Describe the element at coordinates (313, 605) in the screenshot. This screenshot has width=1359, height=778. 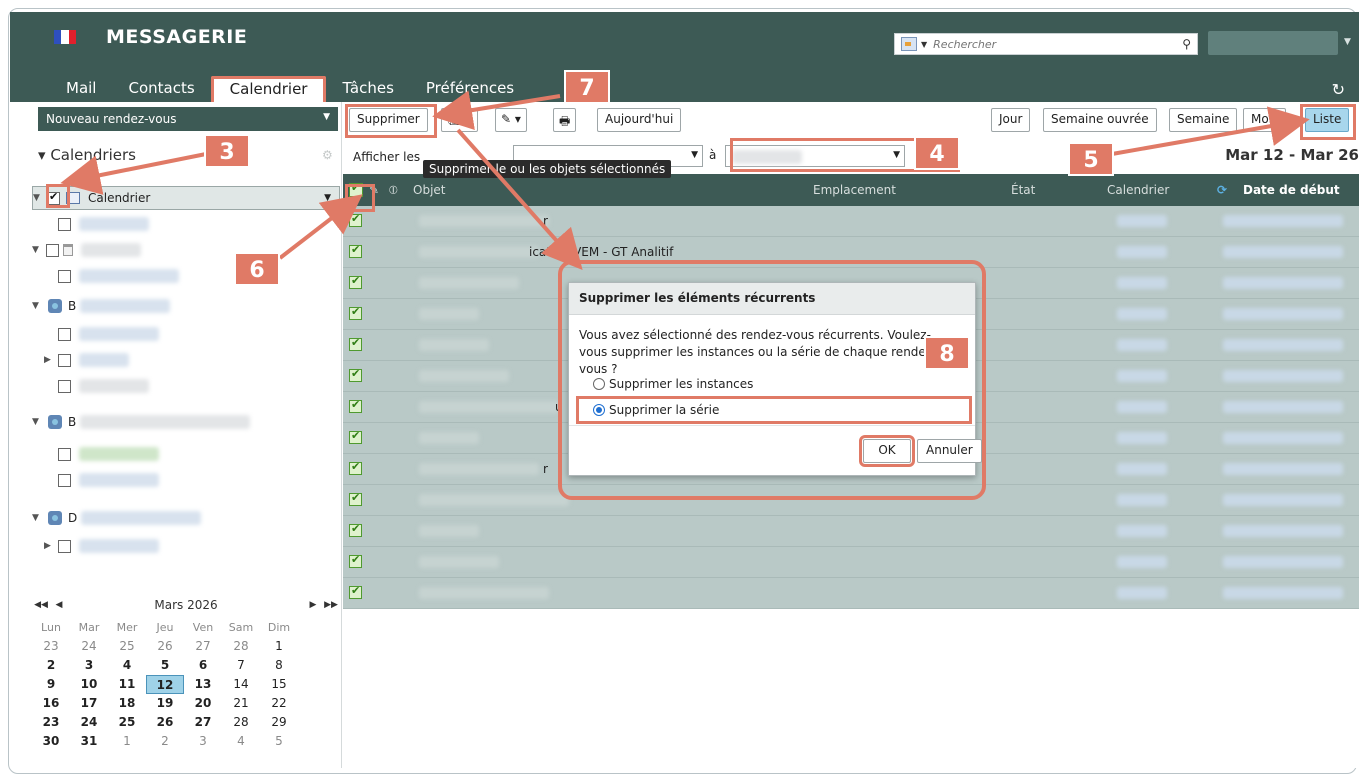
I see `next-month-button: ▶` at that location.